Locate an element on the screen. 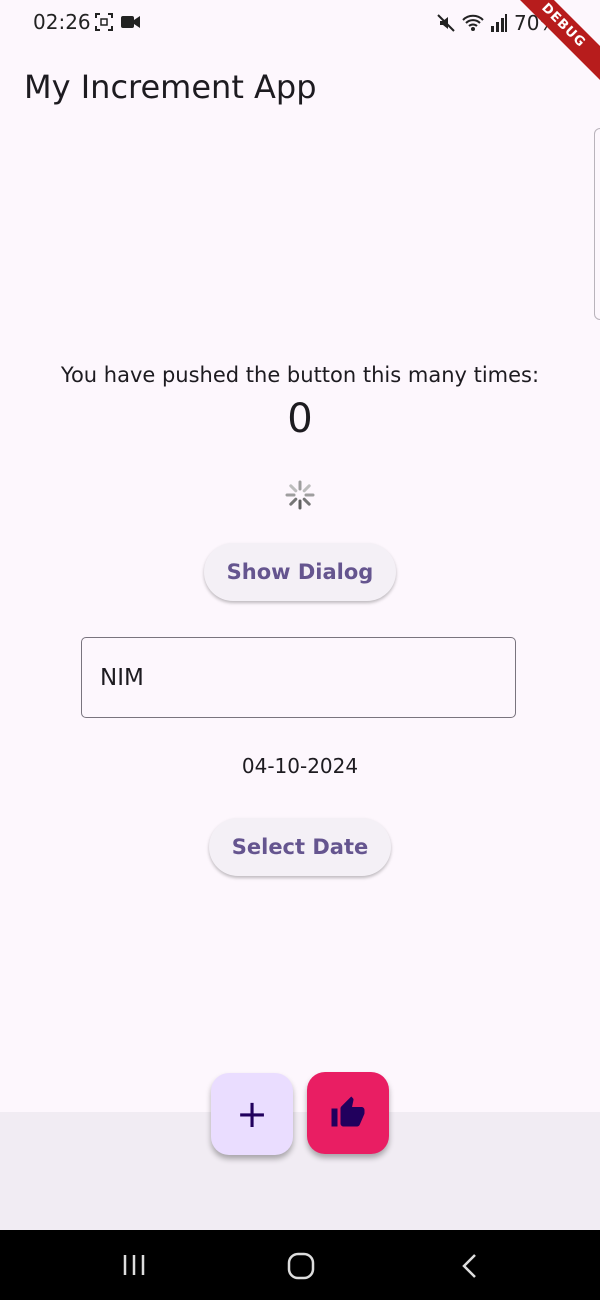  wifi-icon is located at coordinates (473, 22).